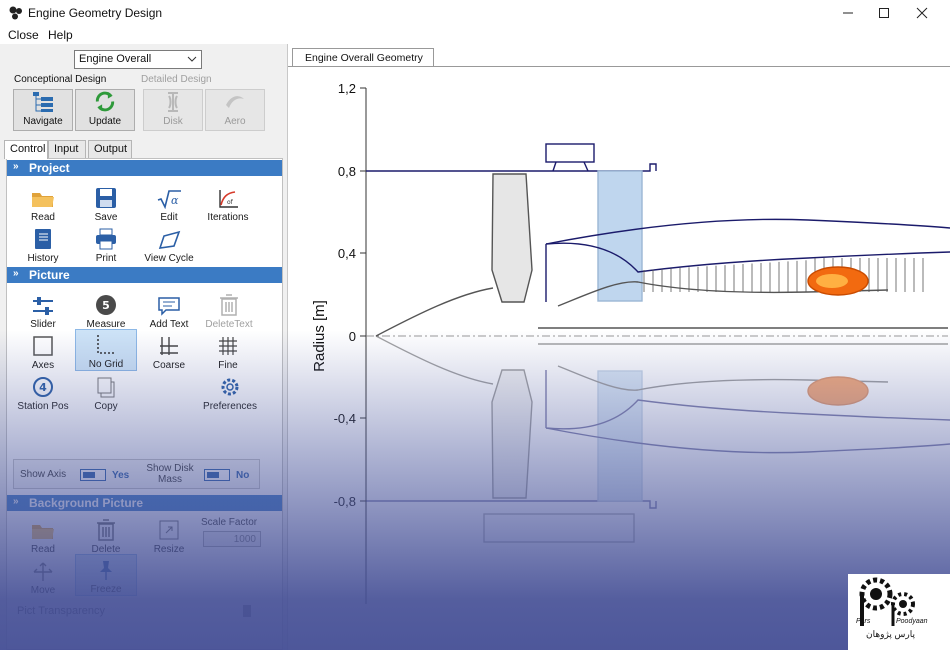 This screenshot has width=950, height=650. What do you see at coordinates (922, 13) in the screenshot?
I see `close-window-button` at bounding box center [922, 13].